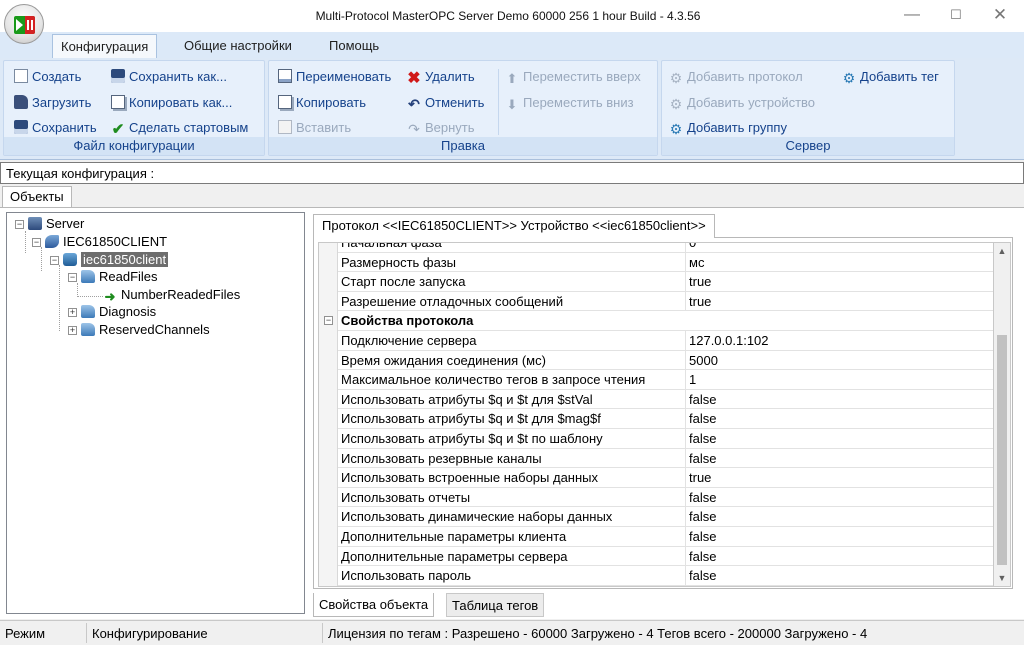 This screenshot has width=1024, height=645. I want to click on redo-button: ↷ Вернуть, so click(441, 128).